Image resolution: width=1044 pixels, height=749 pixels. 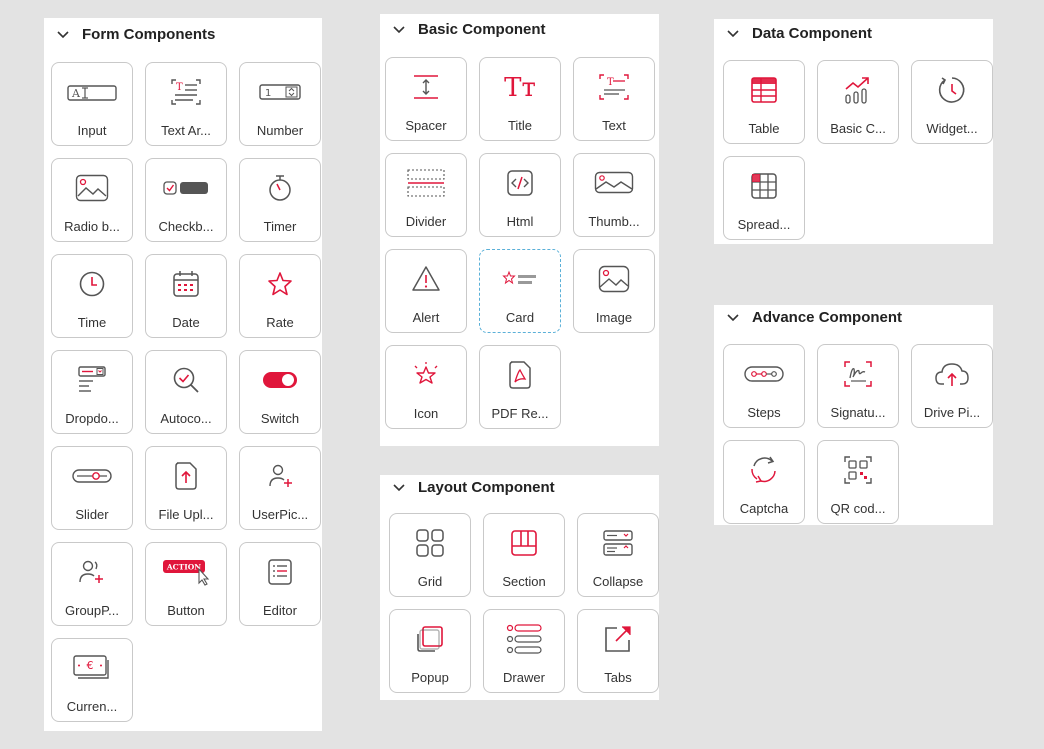 What do you see at coordinates (92, 296) in the screenshot?
I see `tile-time: Time` at bounding box center [92, 296].